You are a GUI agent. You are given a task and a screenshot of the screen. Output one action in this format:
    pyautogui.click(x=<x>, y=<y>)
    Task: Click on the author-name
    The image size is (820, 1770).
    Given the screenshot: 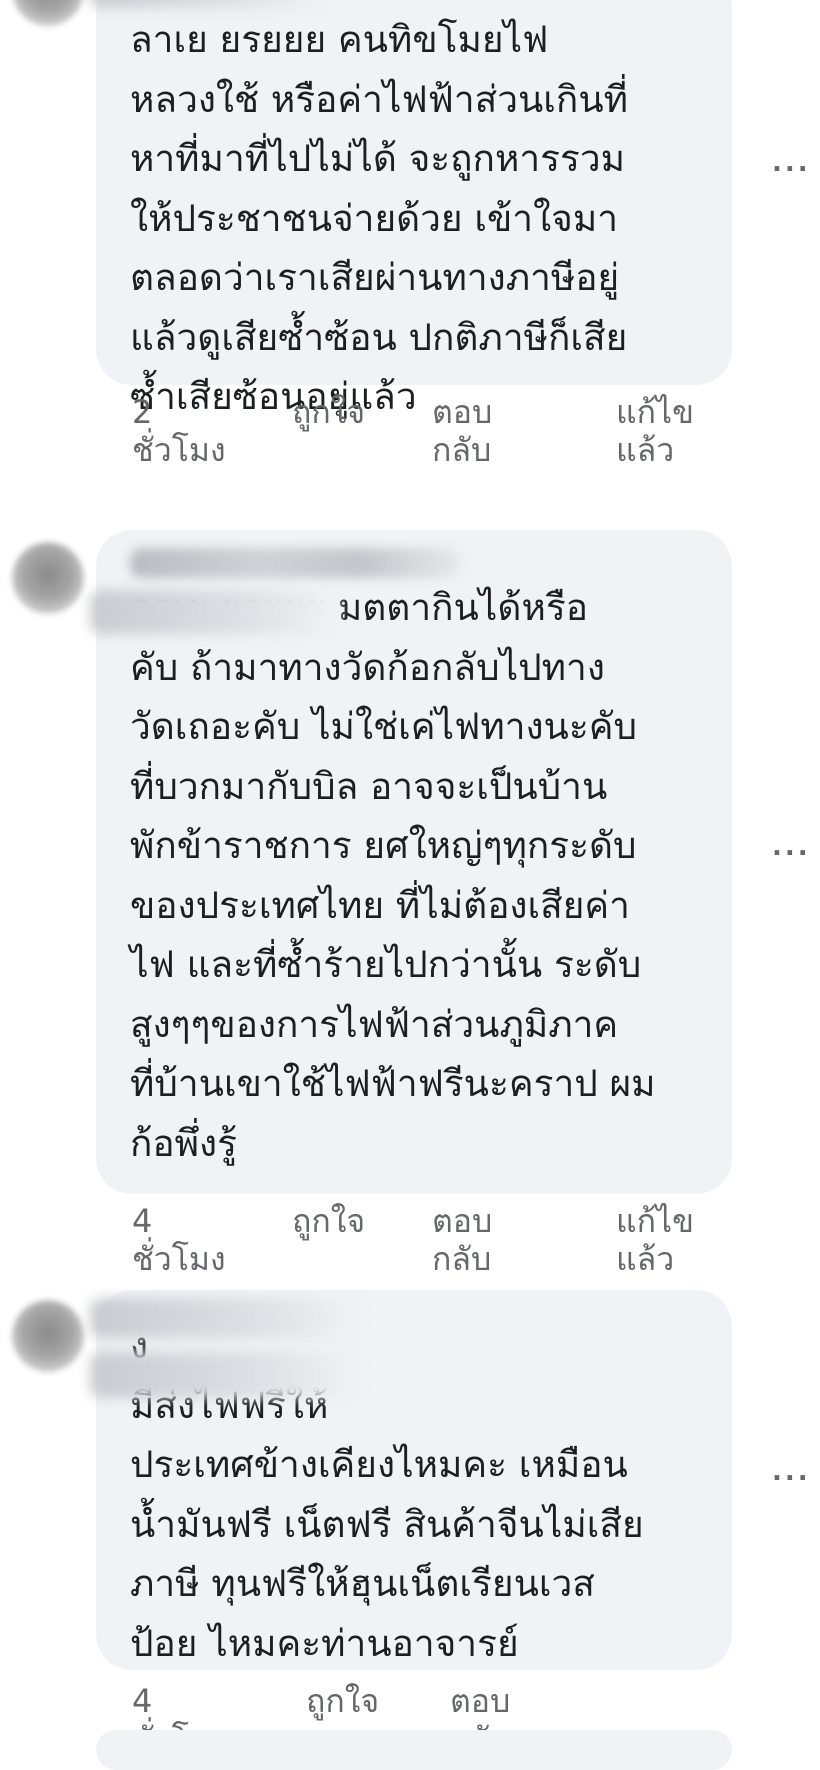 What is the action you would take?
    pyautogui.click(x=416, y=558)
    